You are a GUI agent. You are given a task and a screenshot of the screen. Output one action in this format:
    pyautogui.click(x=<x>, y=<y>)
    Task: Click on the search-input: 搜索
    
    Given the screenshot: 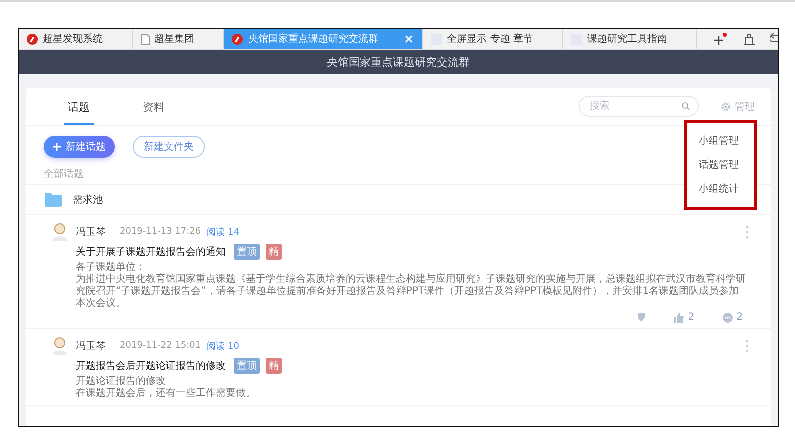 What is the action you would take?
    pyautogui.click(x=635, y=106)
    